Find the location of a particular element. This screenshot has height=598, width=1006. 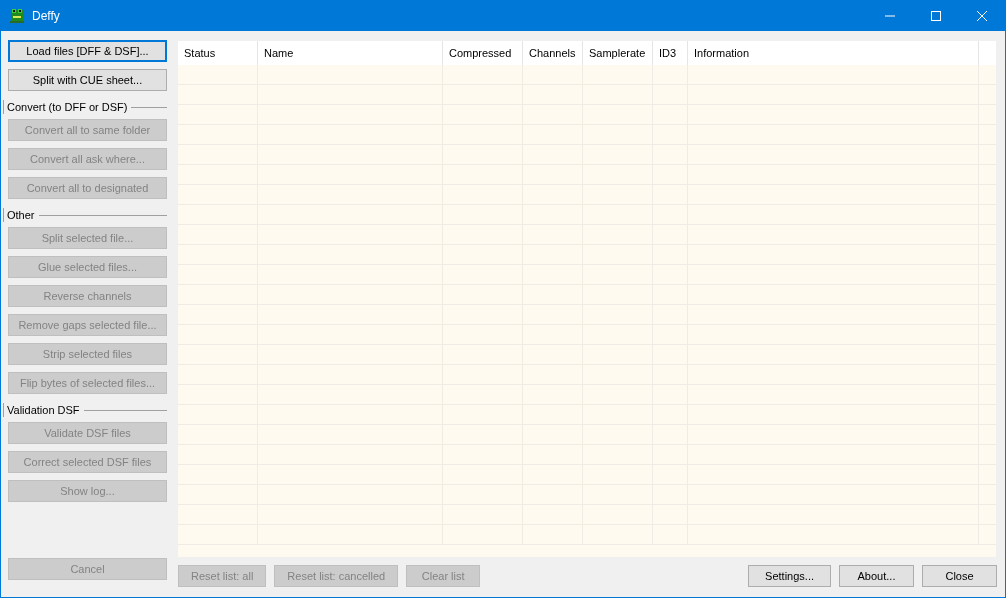

maximize-icon is located at coordinates (936, 15).